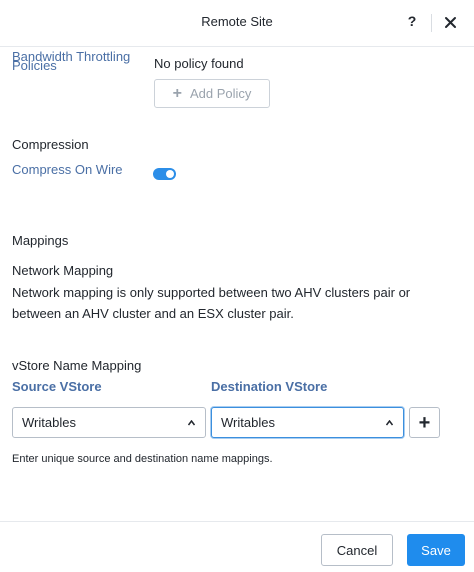  I want to click on destination-vstore-value: Writables, so click(248, 422).